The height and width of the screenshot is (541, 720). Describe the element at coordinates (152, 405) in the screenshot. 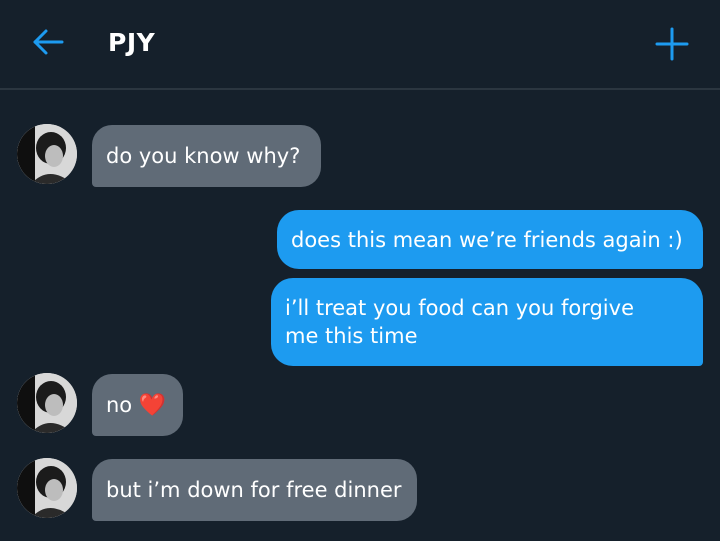

I see `heart-emoji: ❤️` at that location.